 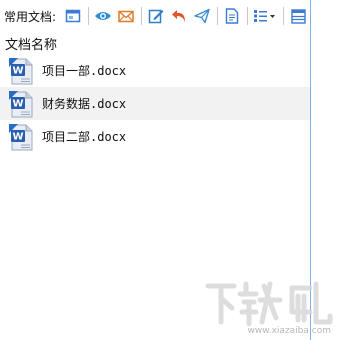 What do you see at coordinates (73, 16) in the screenshot?
I see `window-icon` at bounding box center [73, 16].